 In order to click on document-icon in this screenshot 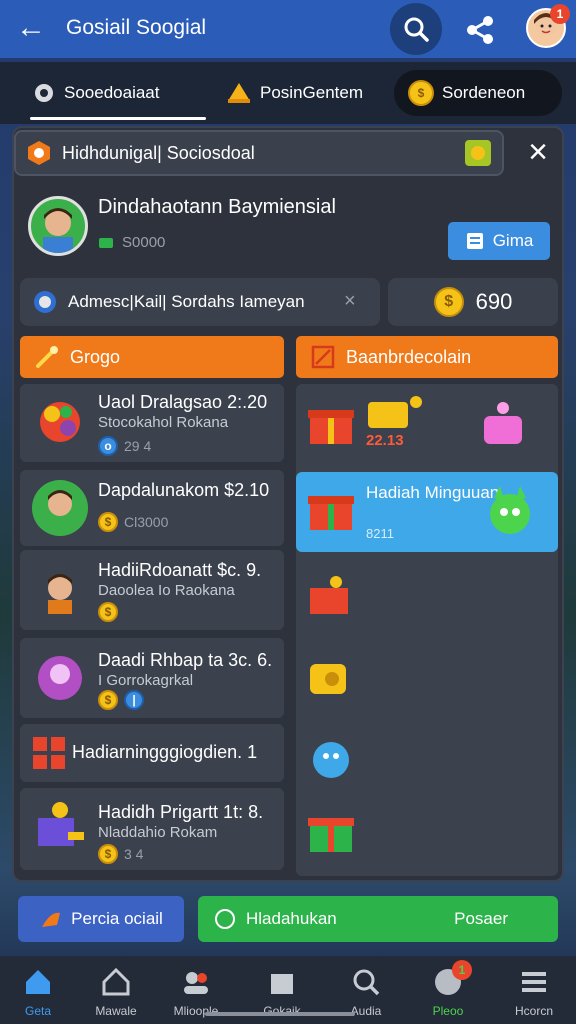, I will do `click(474, 241)`.